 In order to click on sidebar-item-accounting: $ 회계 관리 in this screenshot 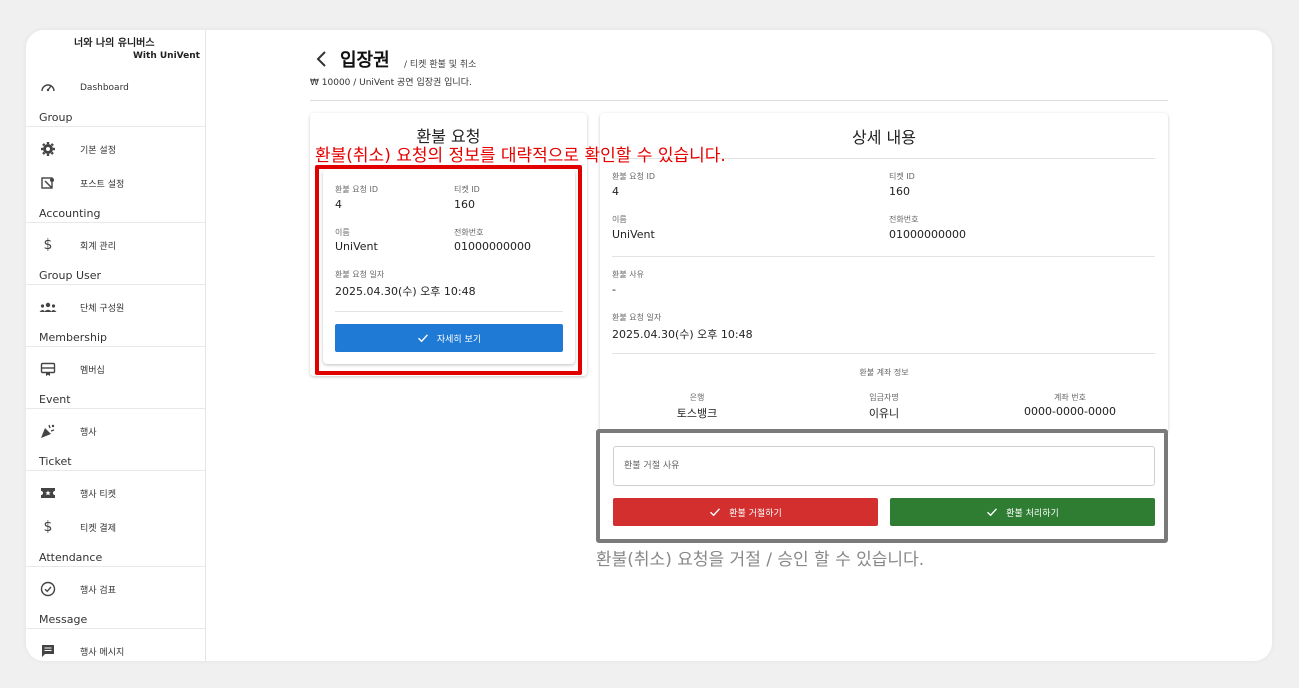, I will do `click(115, 245)`.